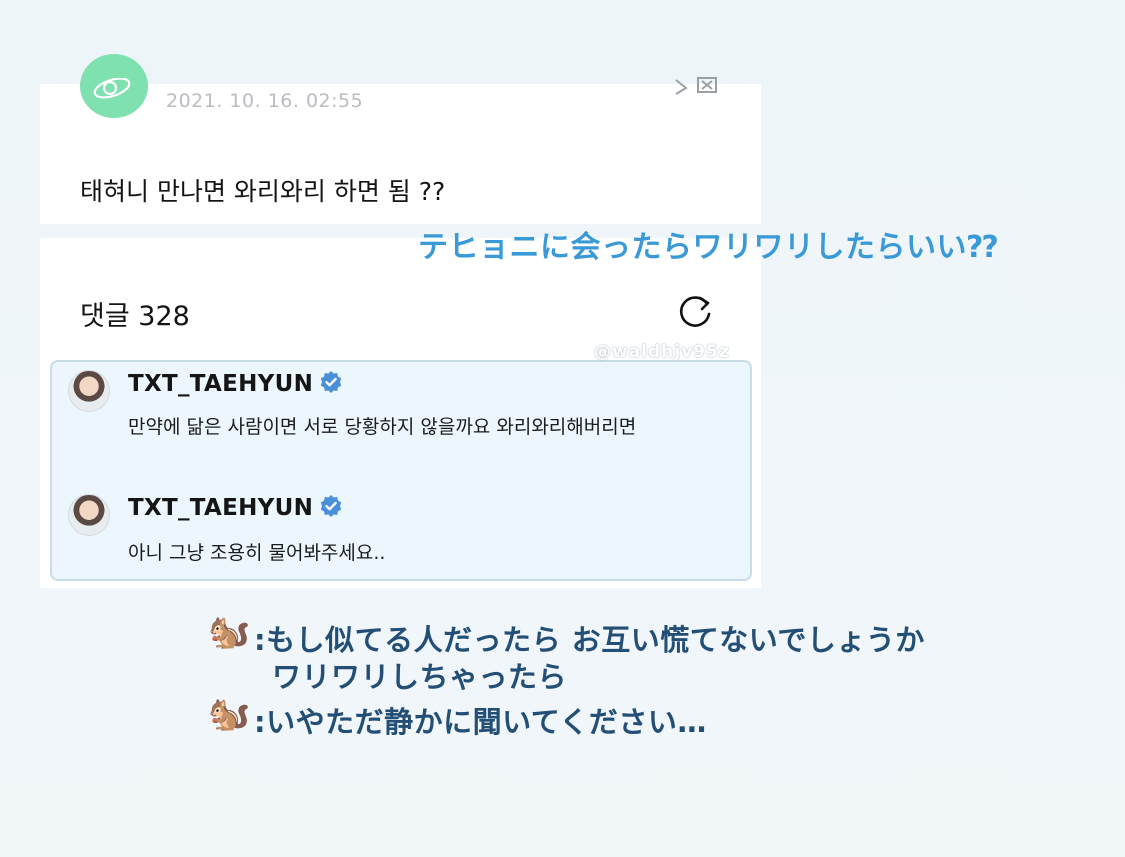  I want to click on planet-logo-icon, so click(112, 88).